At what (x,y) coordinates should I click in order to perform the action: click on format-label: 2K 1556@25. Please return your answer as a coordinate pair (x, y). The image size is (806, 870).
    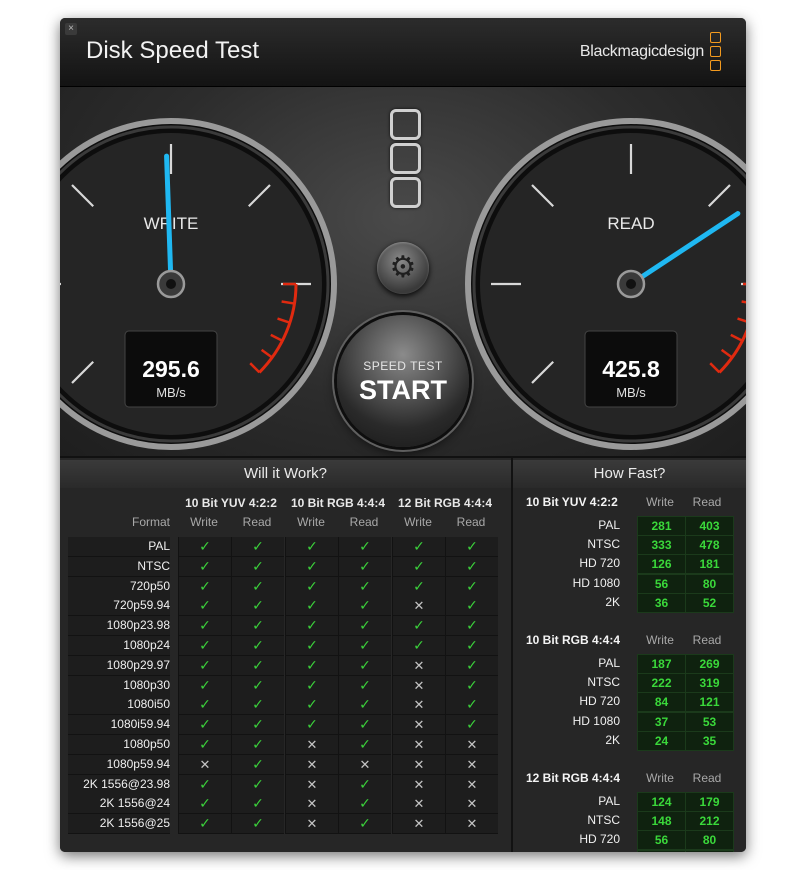
    Looking at the image, I should click on (119, 824).